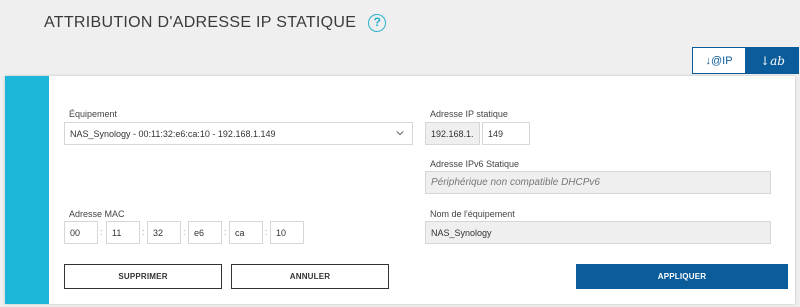 The width and height of the screenshot is (800, 307). I want to click on mac-octet-1: 00, so click(81, 232).